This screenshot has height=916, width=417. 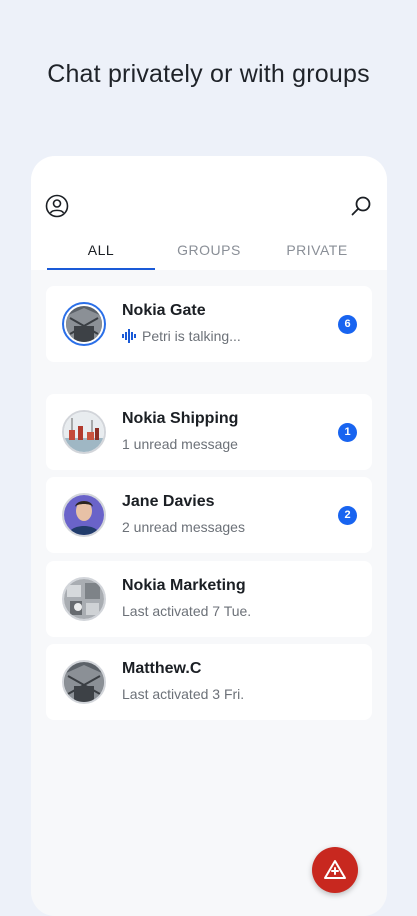 I want to click on conversation-card: Nokia Shipping 1 unread message 1, so click(x=209, y=432).